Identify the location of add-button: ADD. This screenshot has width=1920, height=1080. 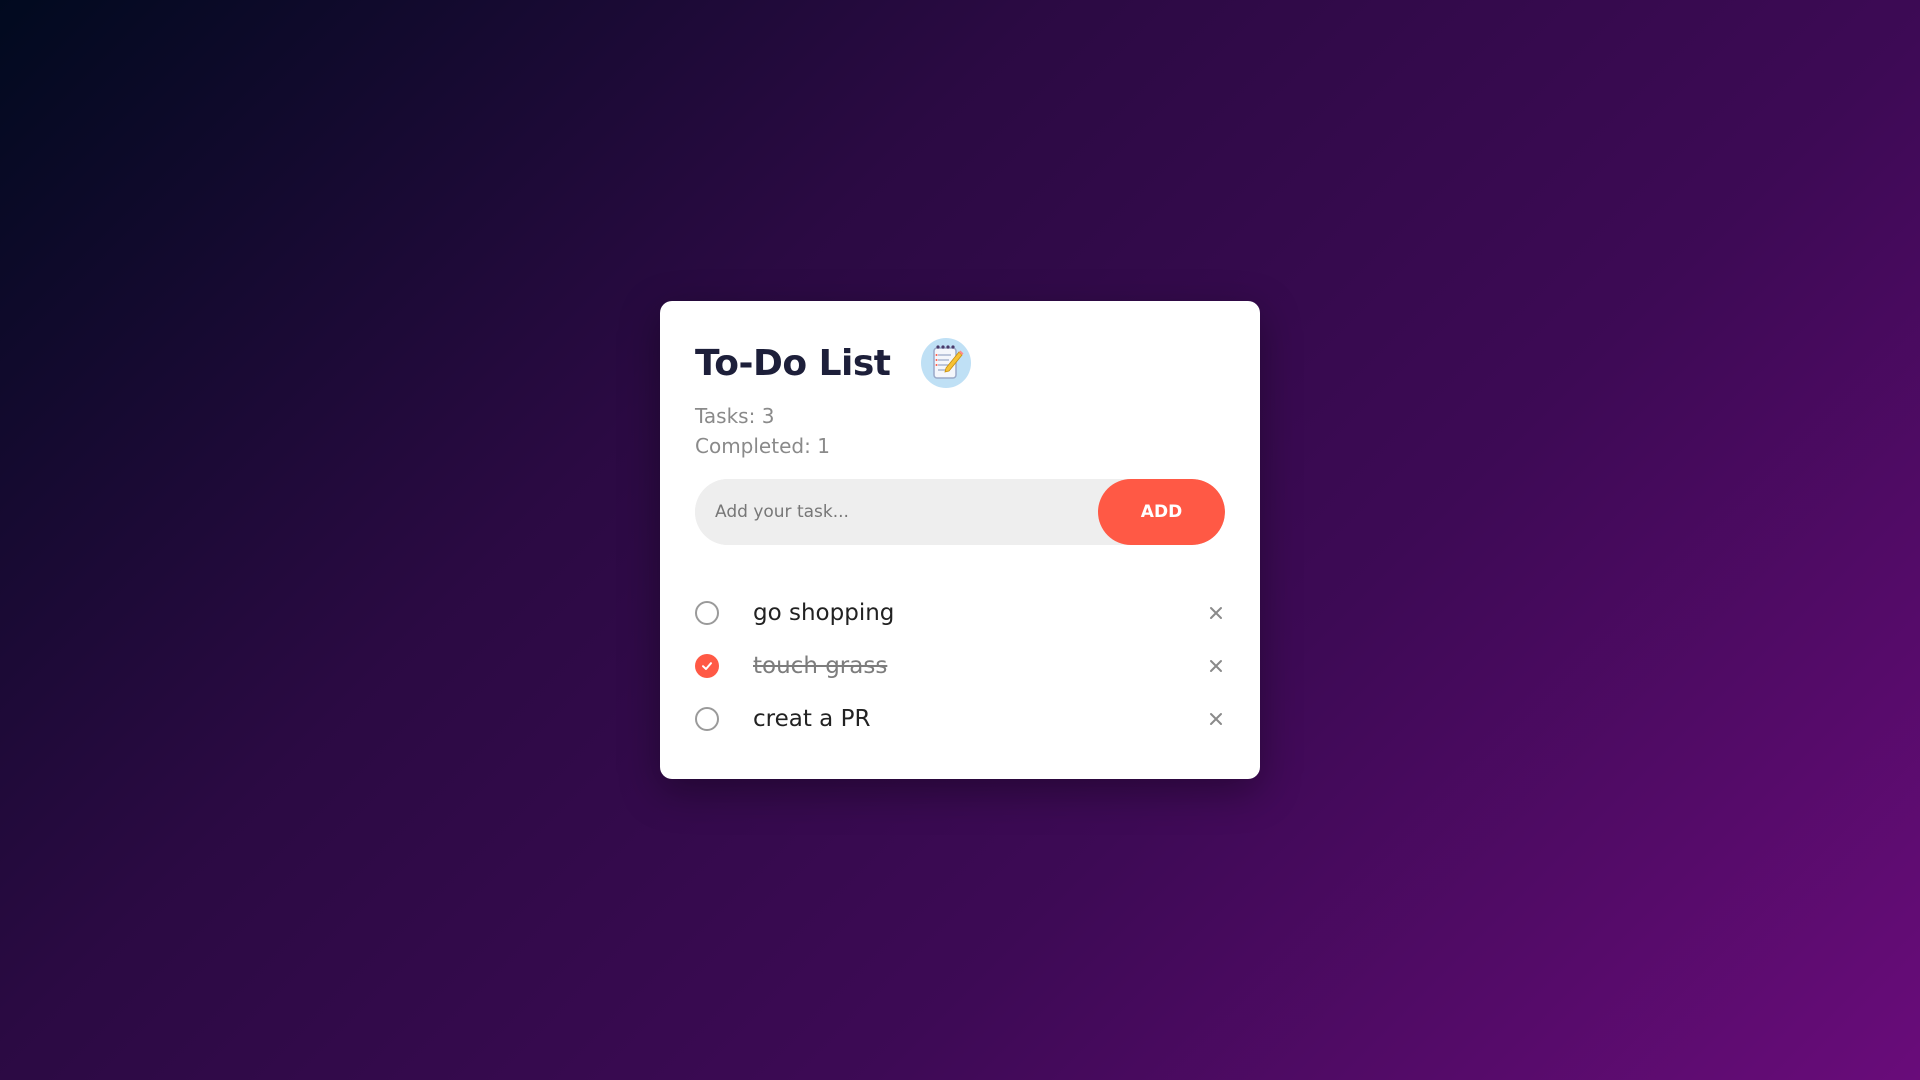
(1161, 512).